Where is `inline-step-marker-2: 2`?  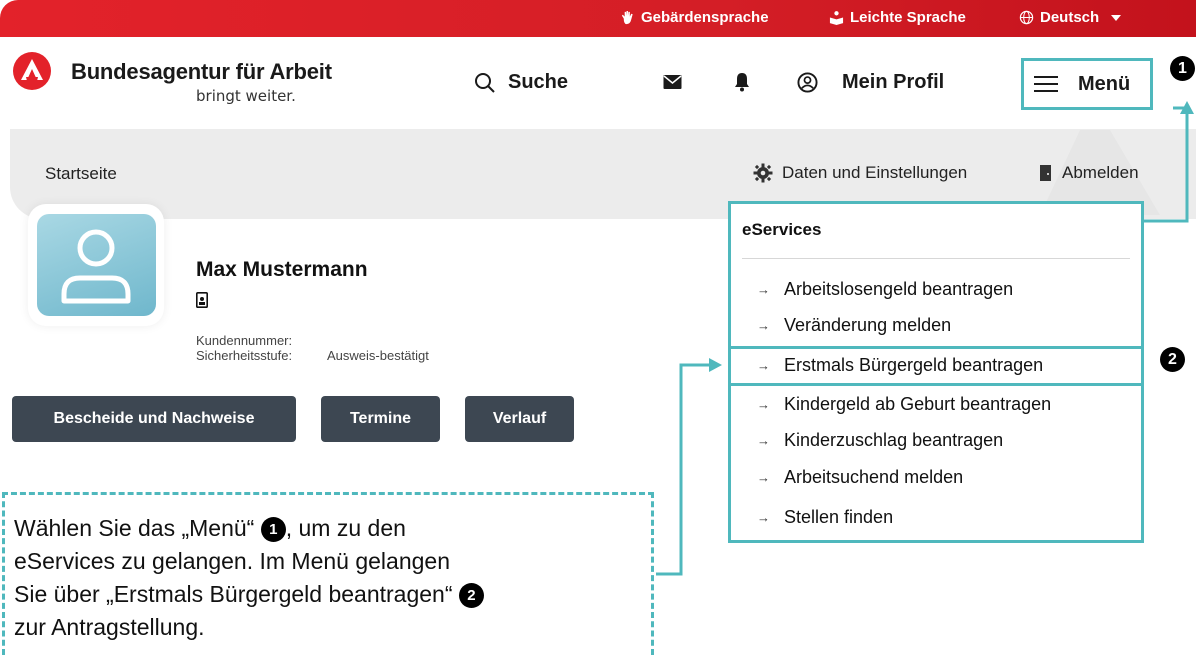
inline-step-marker-2: 2 is located at coordinates (471, 595).